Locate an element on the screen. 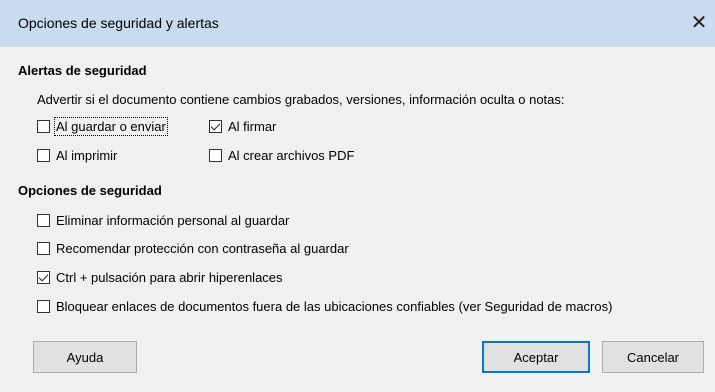 The height and width of the screenshot is (392, 715). checkbox-label: Al imprimir is located at coordinates (87, 155).